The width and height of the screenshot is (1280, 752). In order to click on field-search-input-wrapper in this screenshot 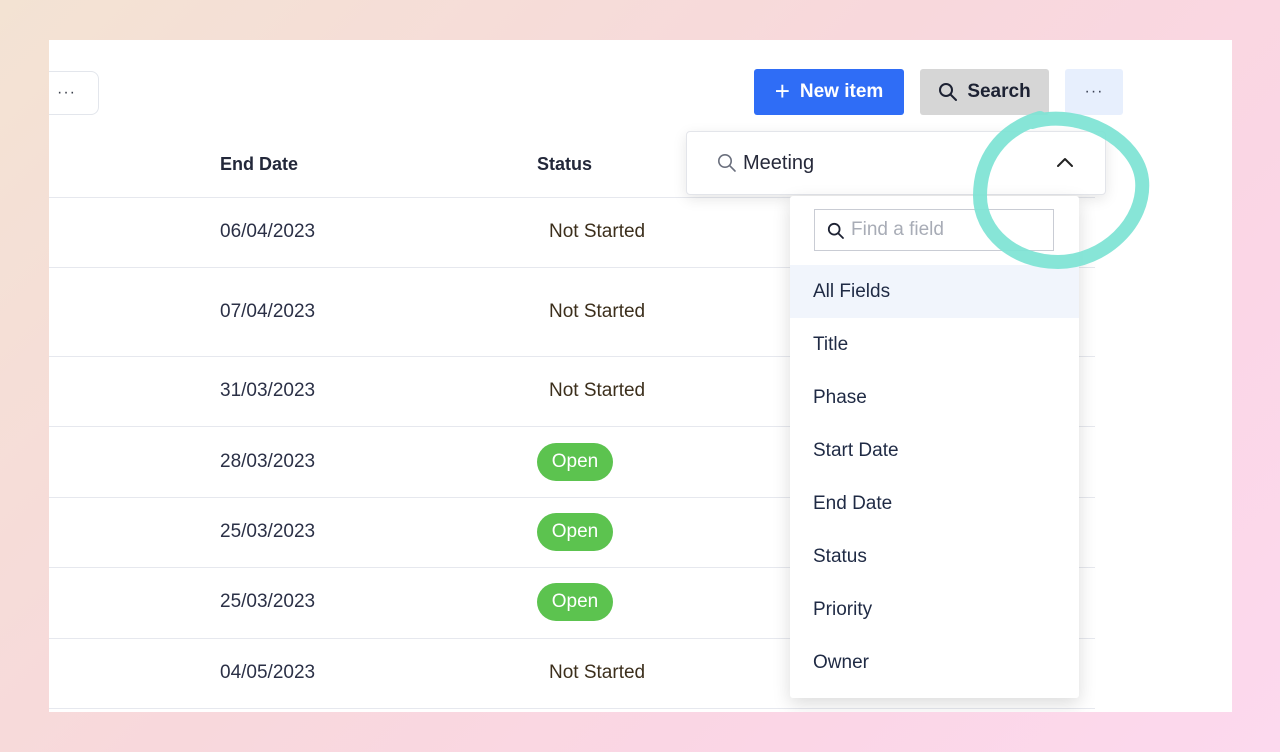, I will do `click(934, 230)`.